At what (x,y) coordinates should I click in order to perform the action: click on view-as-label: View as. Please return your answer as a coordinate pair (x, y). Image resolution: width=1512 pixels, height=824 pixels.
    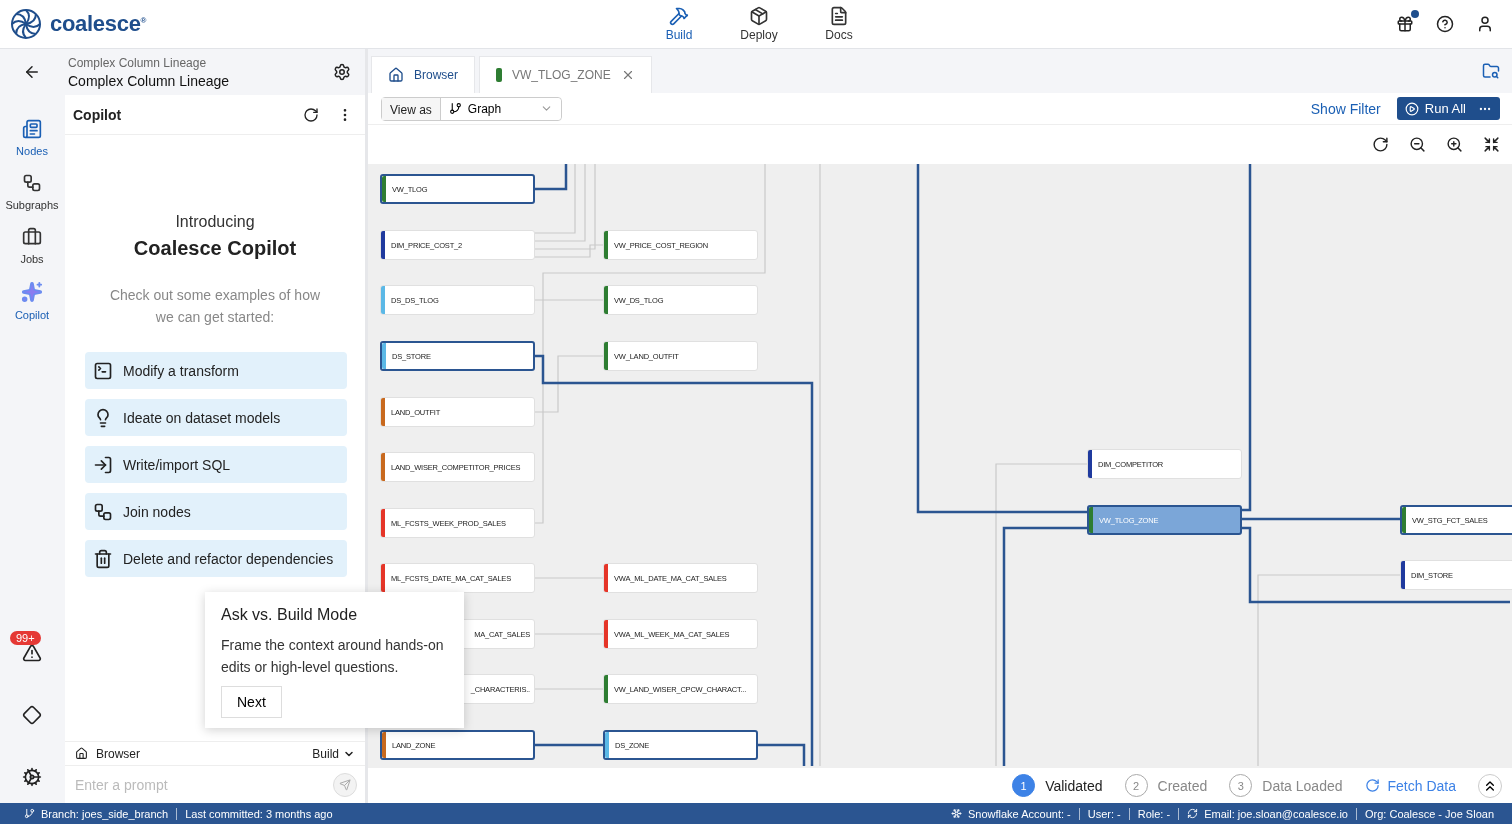
    Looking at the image, I should click on (411, 108).